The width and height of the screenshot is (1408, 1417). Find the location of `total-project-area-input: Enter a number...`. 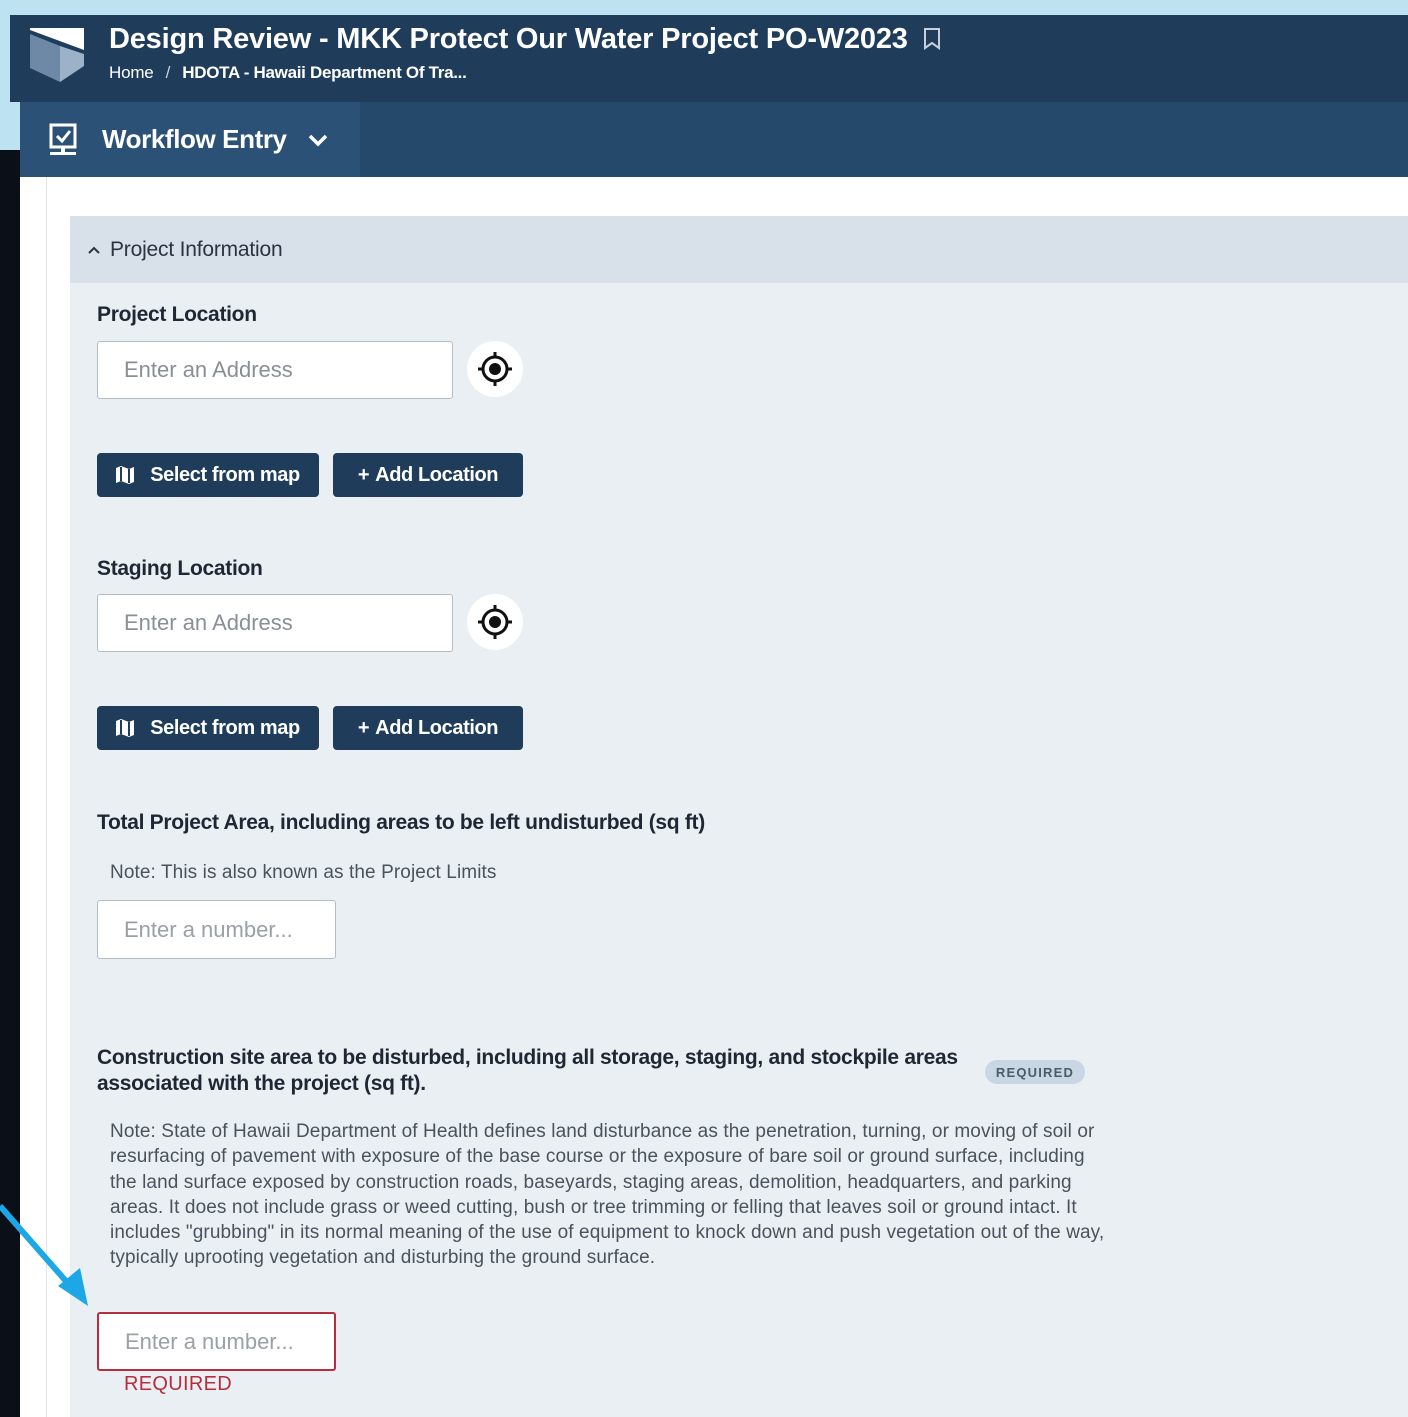

total-project-area-input: Enter a number... is located at coordinates (216, 929).